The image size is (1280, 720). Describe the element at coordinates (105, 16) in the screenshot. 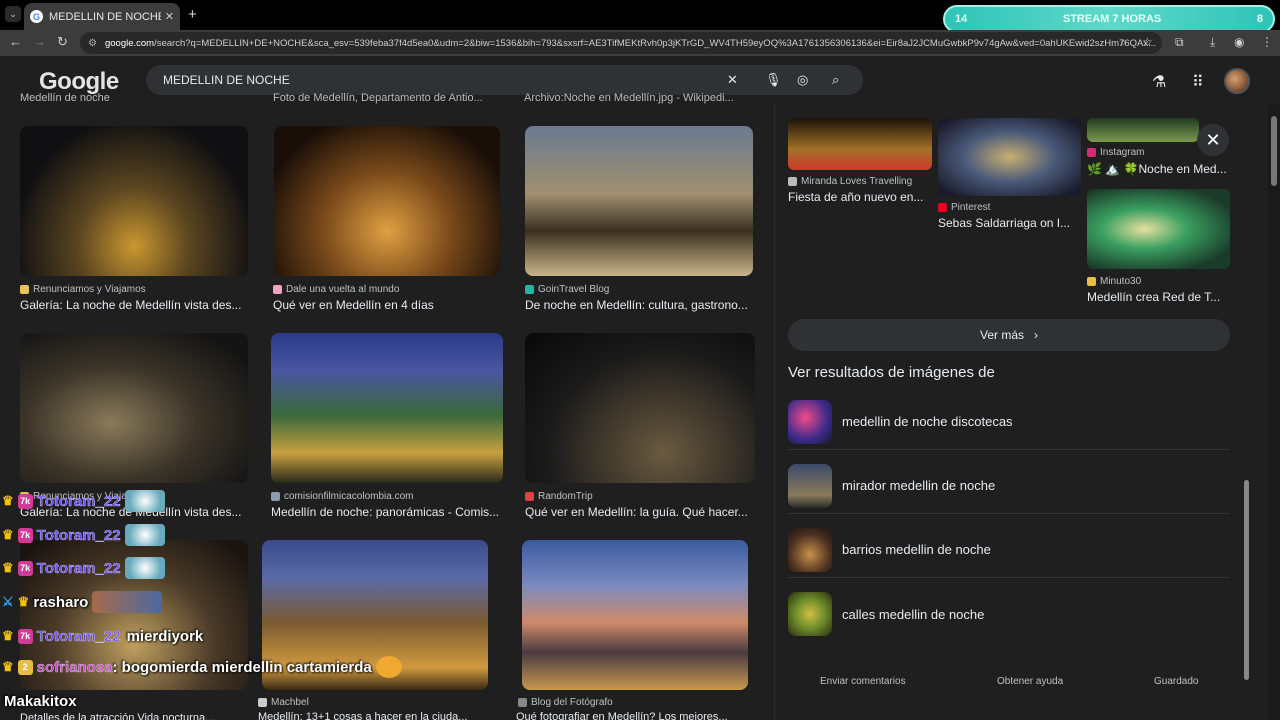

I see `tab-title: MEDELLIN DE NOCHE - Buscar` at that location.